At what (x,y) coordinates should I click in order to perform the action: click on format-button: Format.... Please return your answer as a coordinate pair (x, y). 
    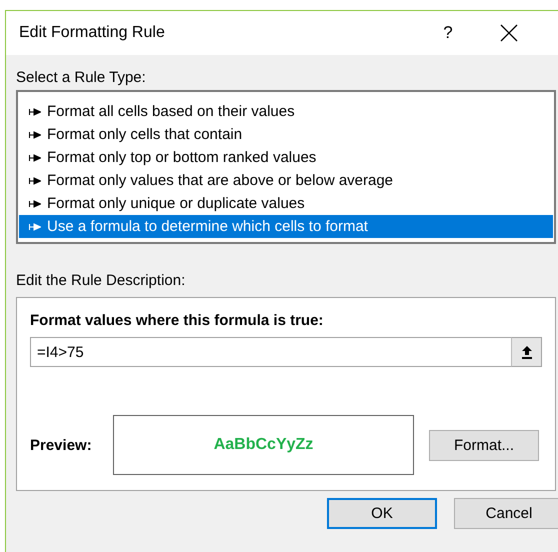
    Looking at the image, I should click on (484, 445).